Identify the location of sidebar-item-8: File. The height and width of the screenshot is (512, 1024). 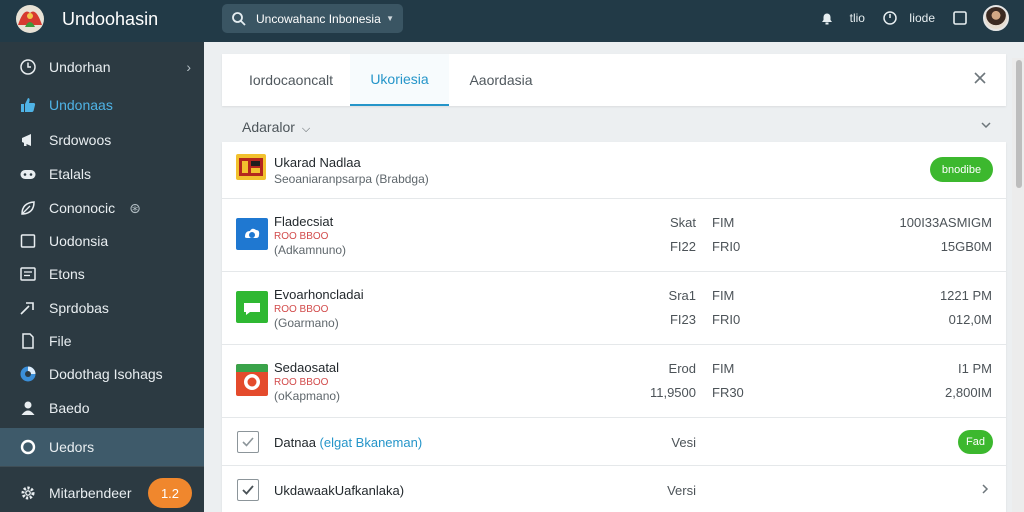
(102, 341).